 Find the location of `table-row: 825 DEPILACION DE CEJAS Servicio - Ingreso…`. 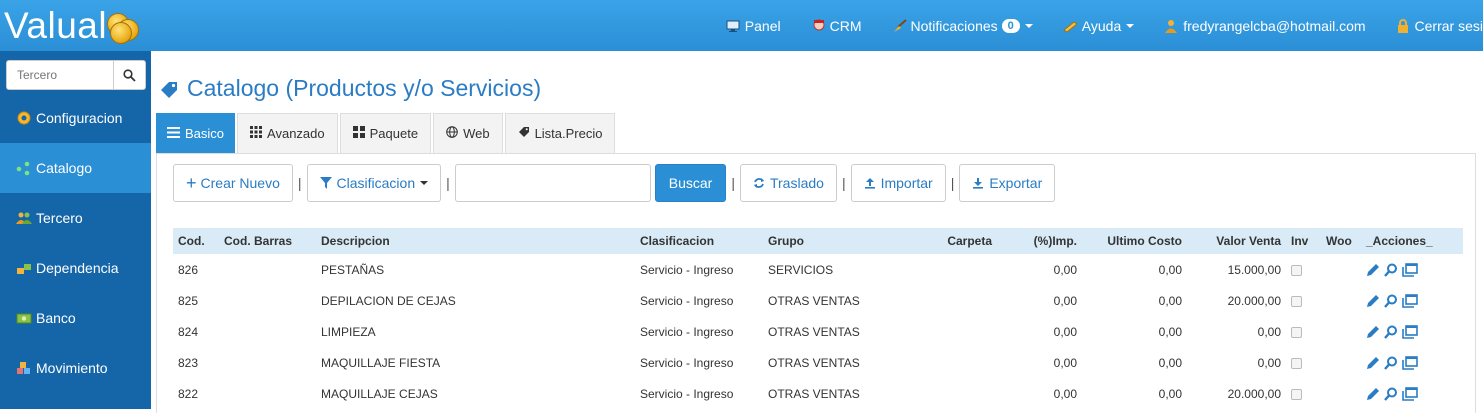

table-row: 825 DEPILACION DE CEJAS Servicio - Ingreso… is located at coordinates (818, 300).